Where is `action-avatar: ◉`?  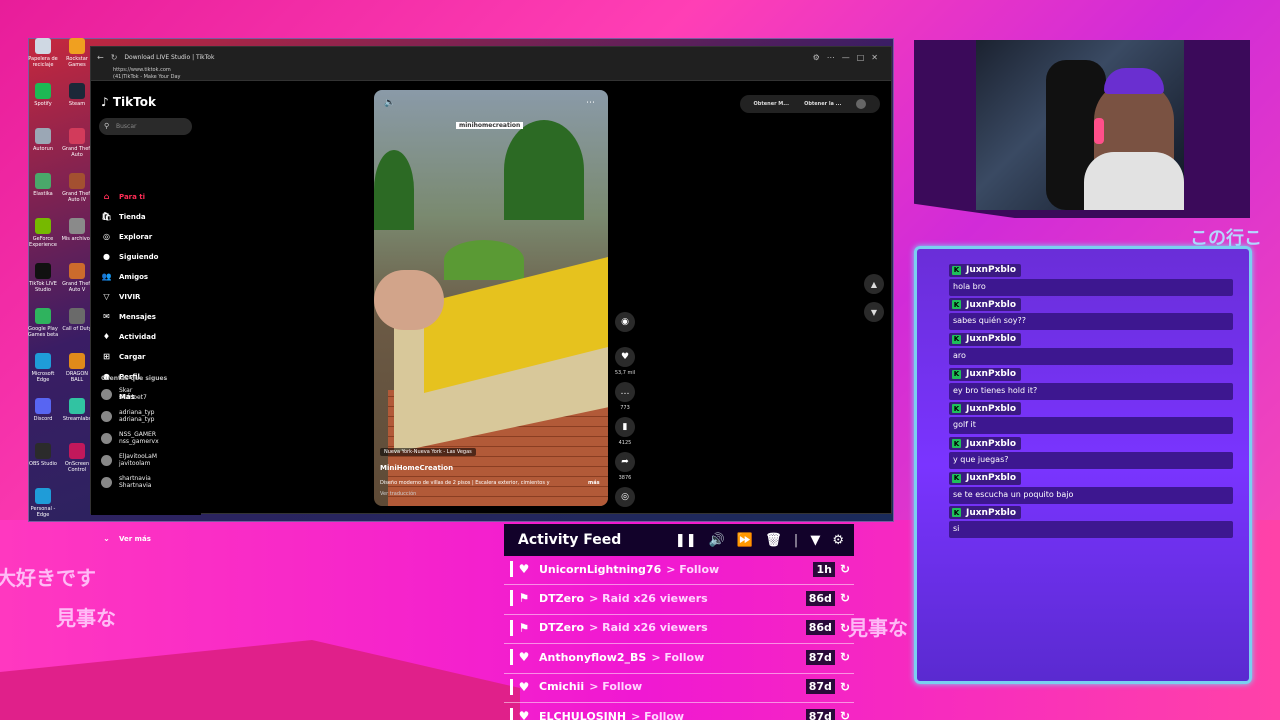
action-avatar: ◉ is located at coordinates (625, 323).